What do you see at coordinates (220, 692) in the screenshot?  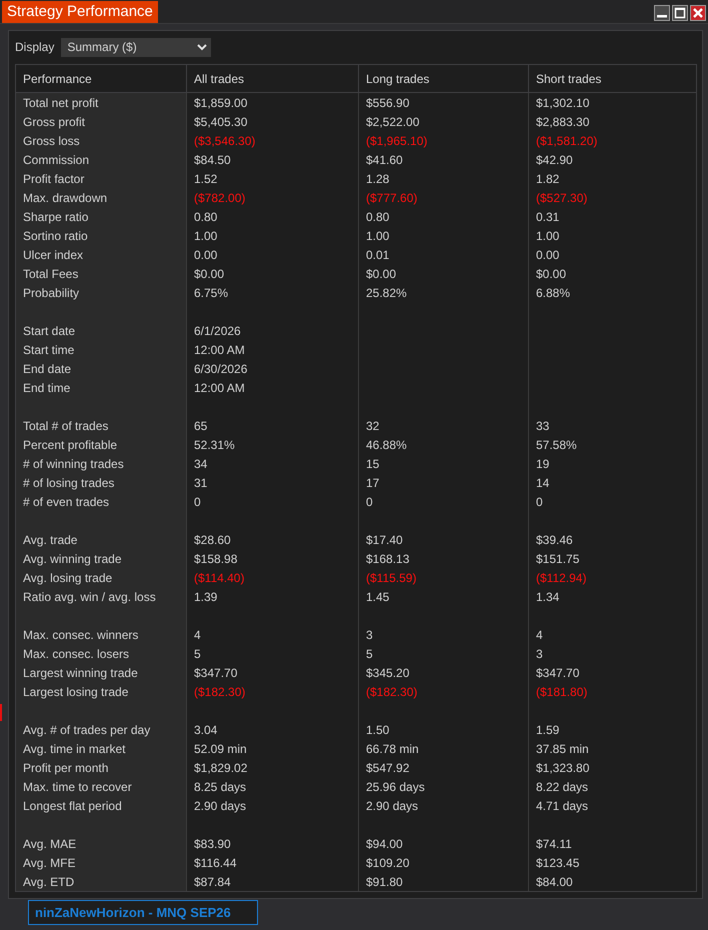 I see `table-cell: ($182.30)` at bounding box center [220, 692].